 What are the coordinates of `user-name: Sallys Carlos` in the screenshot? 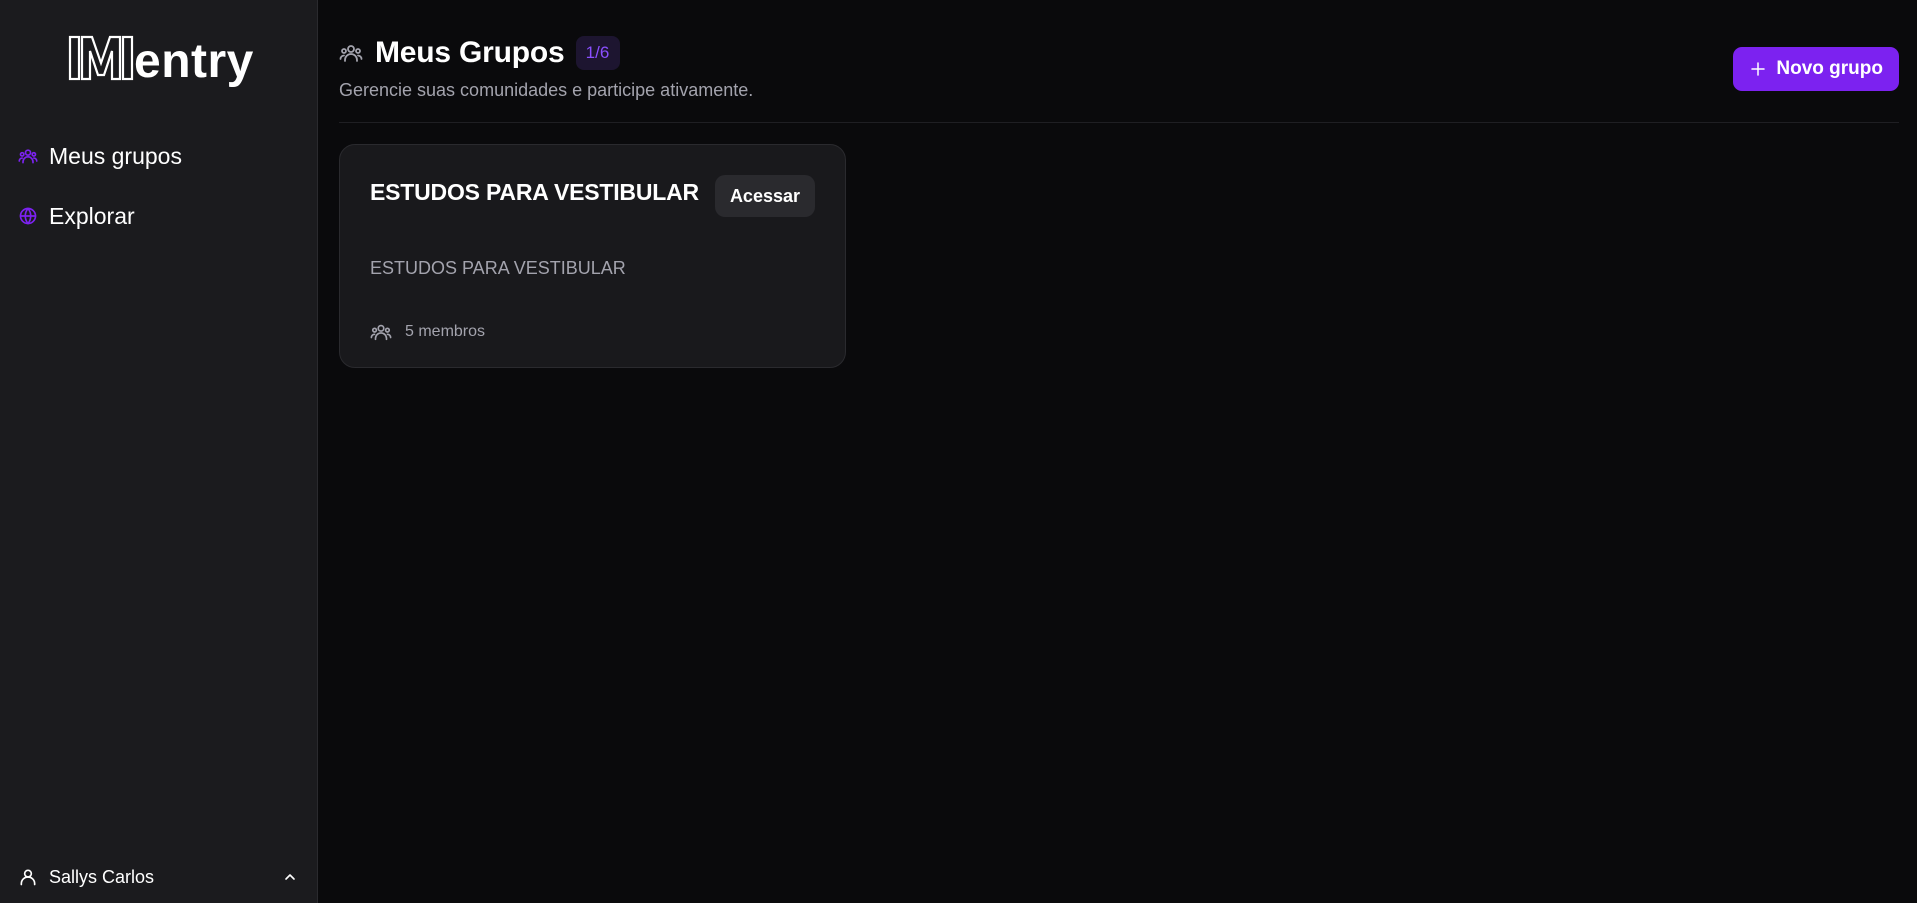 It's located at (102, 876).